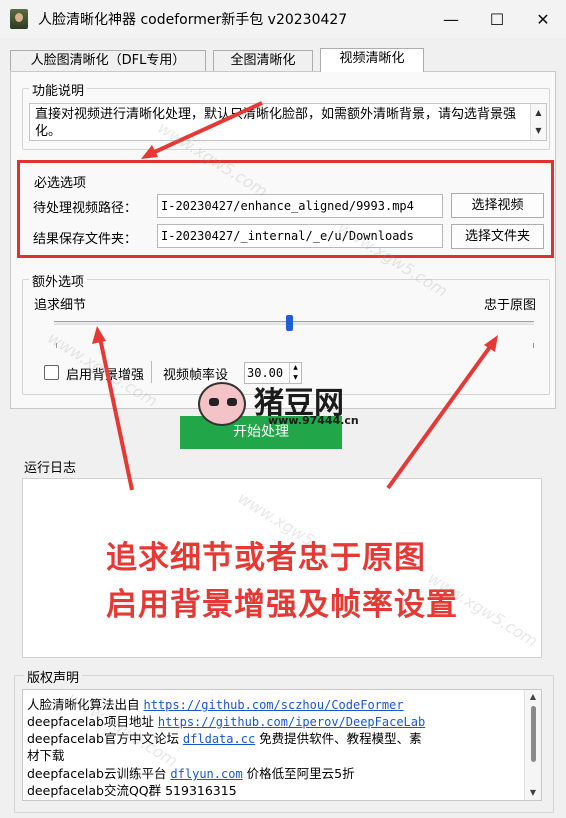 The height and width of the screenshot is (818, 566). Describe the element at coordinates (46, 755) in the screenshot. I see `copyright-line: 材下载` at that location.